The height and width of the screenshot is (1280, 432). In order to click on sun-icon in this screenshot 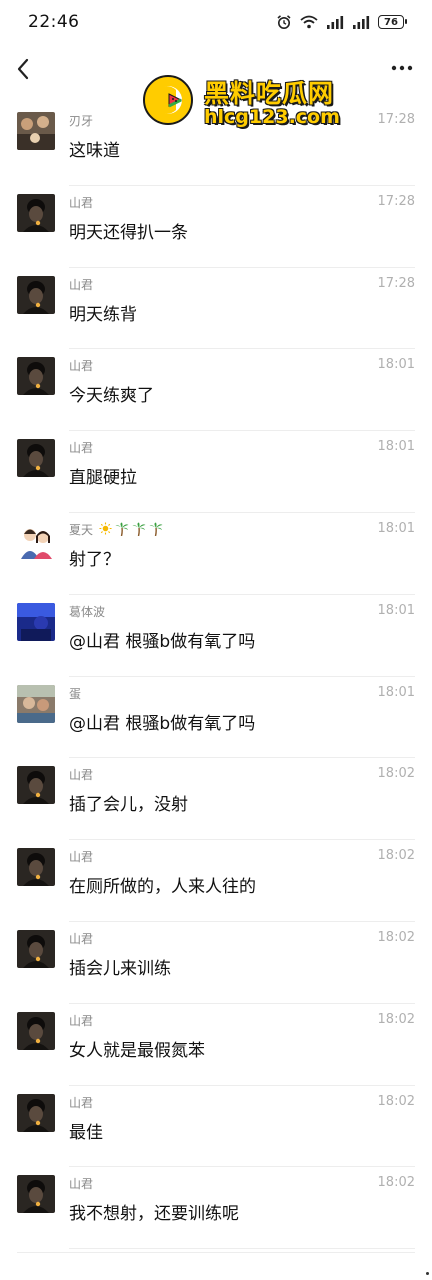, I will do `click(105, 530)`.